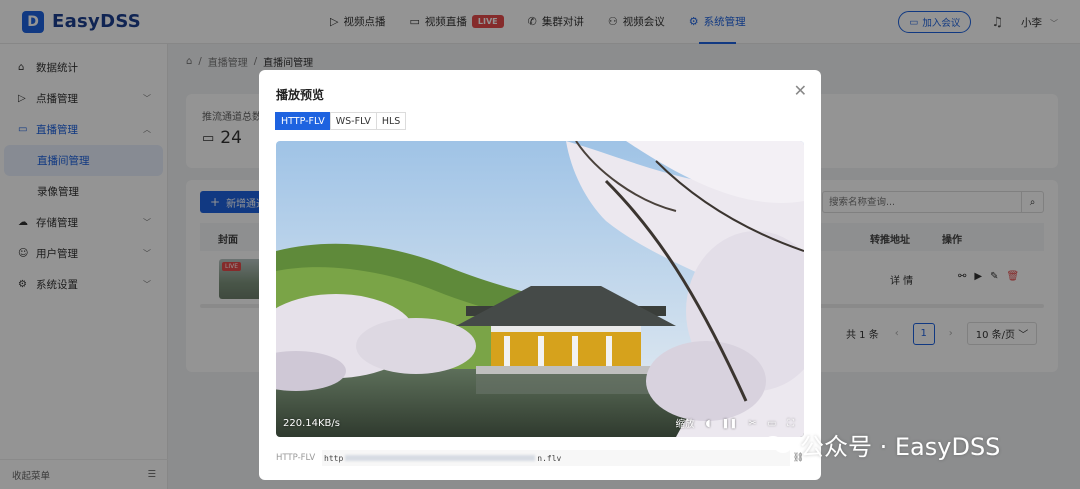  I want to click on tab-http-flv: HTTP-FLV, so click(303, 121).